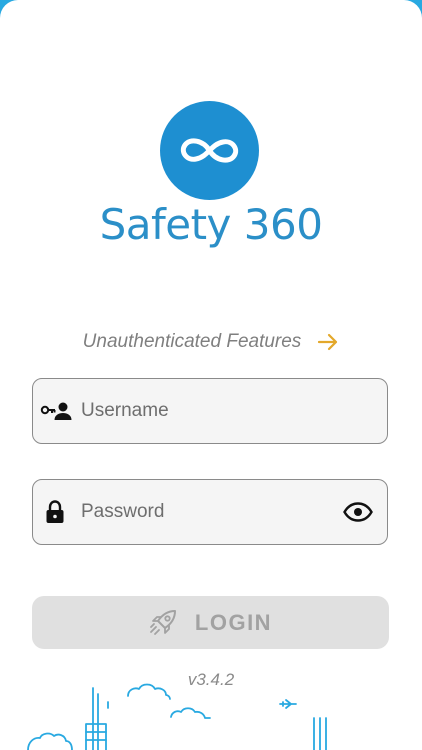 The height and width of the screenshot is (750, 422). I want to click on arrow-right-icon, so click(328, 342).